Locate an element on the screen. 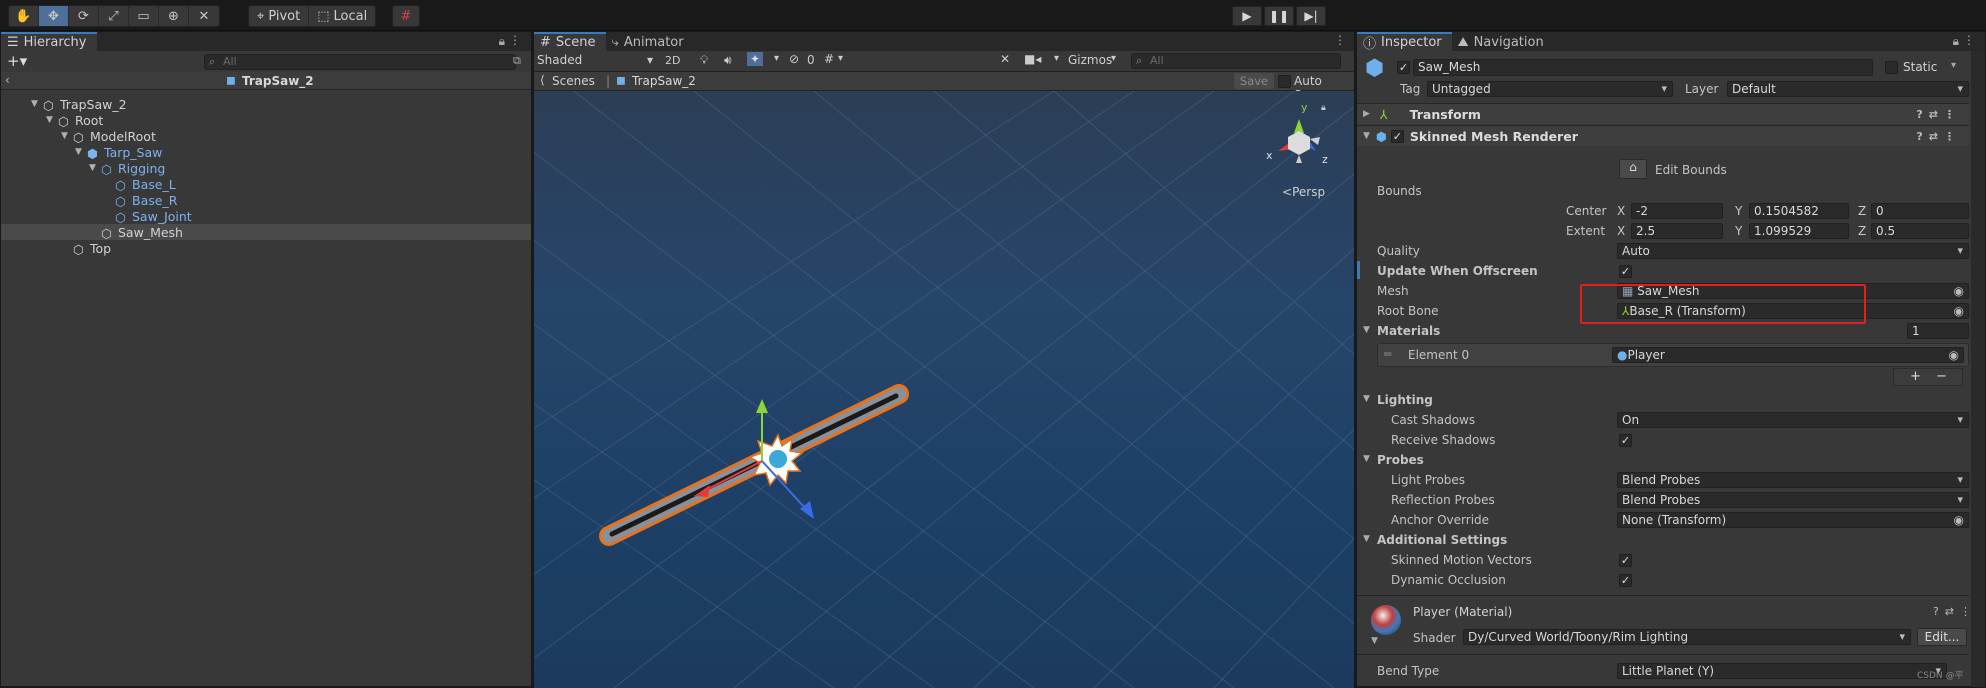 Image resolution: width=1986 pixels, height=688 pixels. local-toggle: ⬚ Local is located at coordinates (342, 16).